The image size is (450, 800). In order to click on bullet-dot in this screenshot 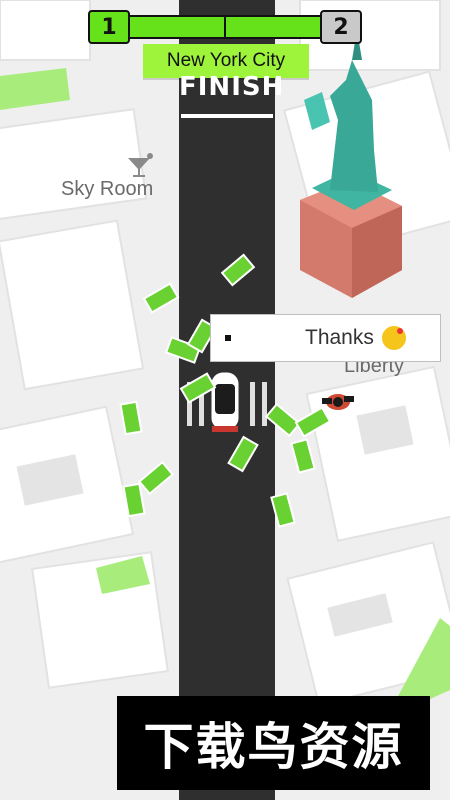, I will do `click(228, 338)`.